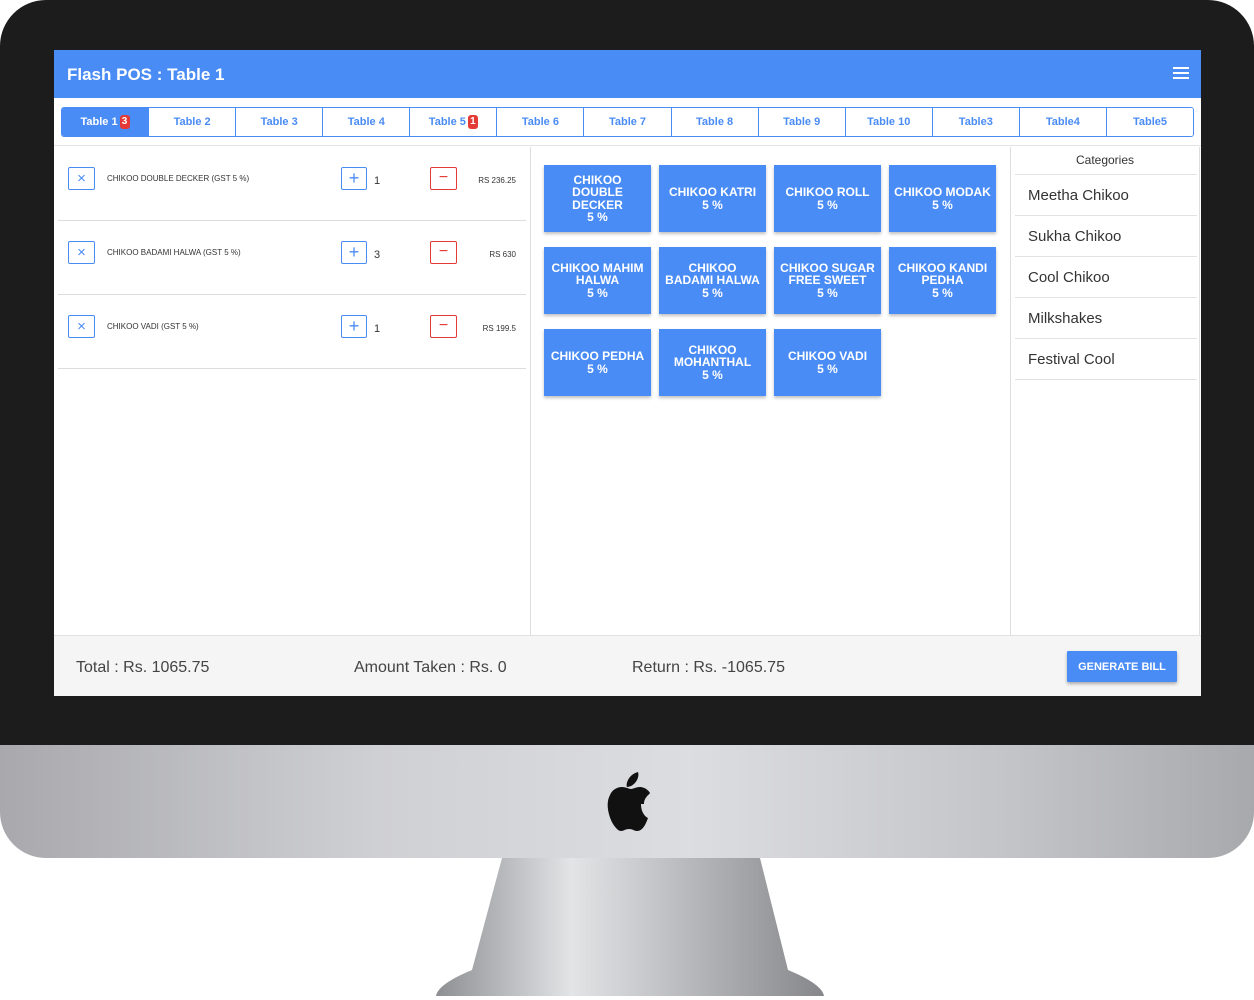 The image size is (1254, 1000). What do you see at coordinates (1106, 318) in the screenshot?
I see `category-item: Milkshakes` at bounding box center [1106, 318].